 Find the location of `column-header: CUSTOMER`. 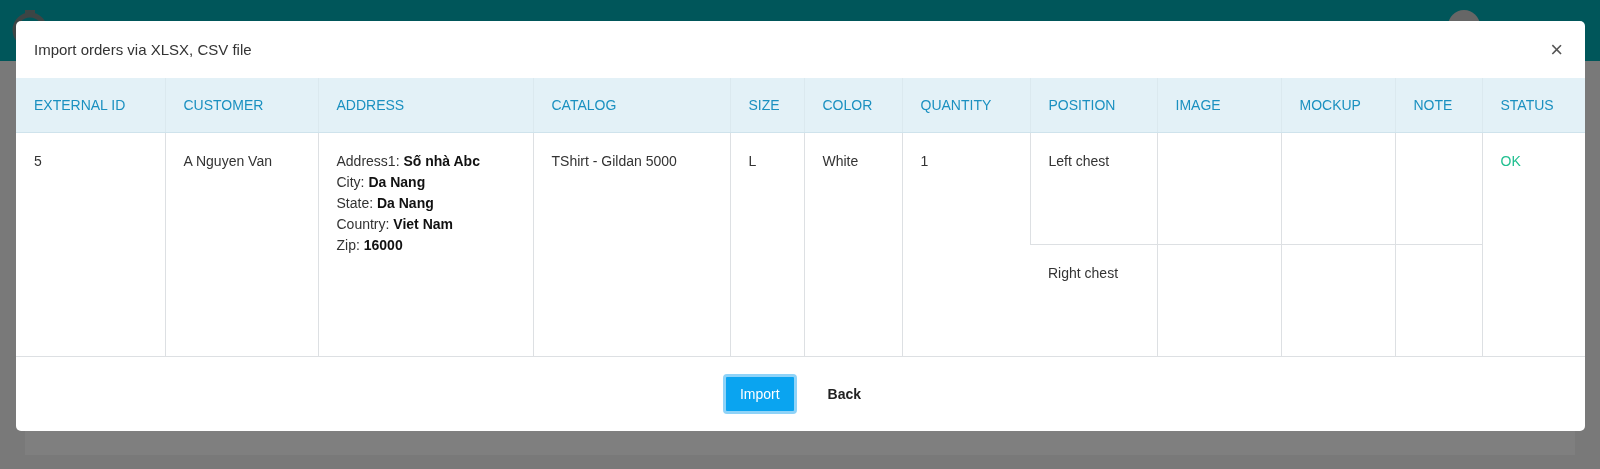

column-header: CUSTOMER is located at coordinates (241, 105).